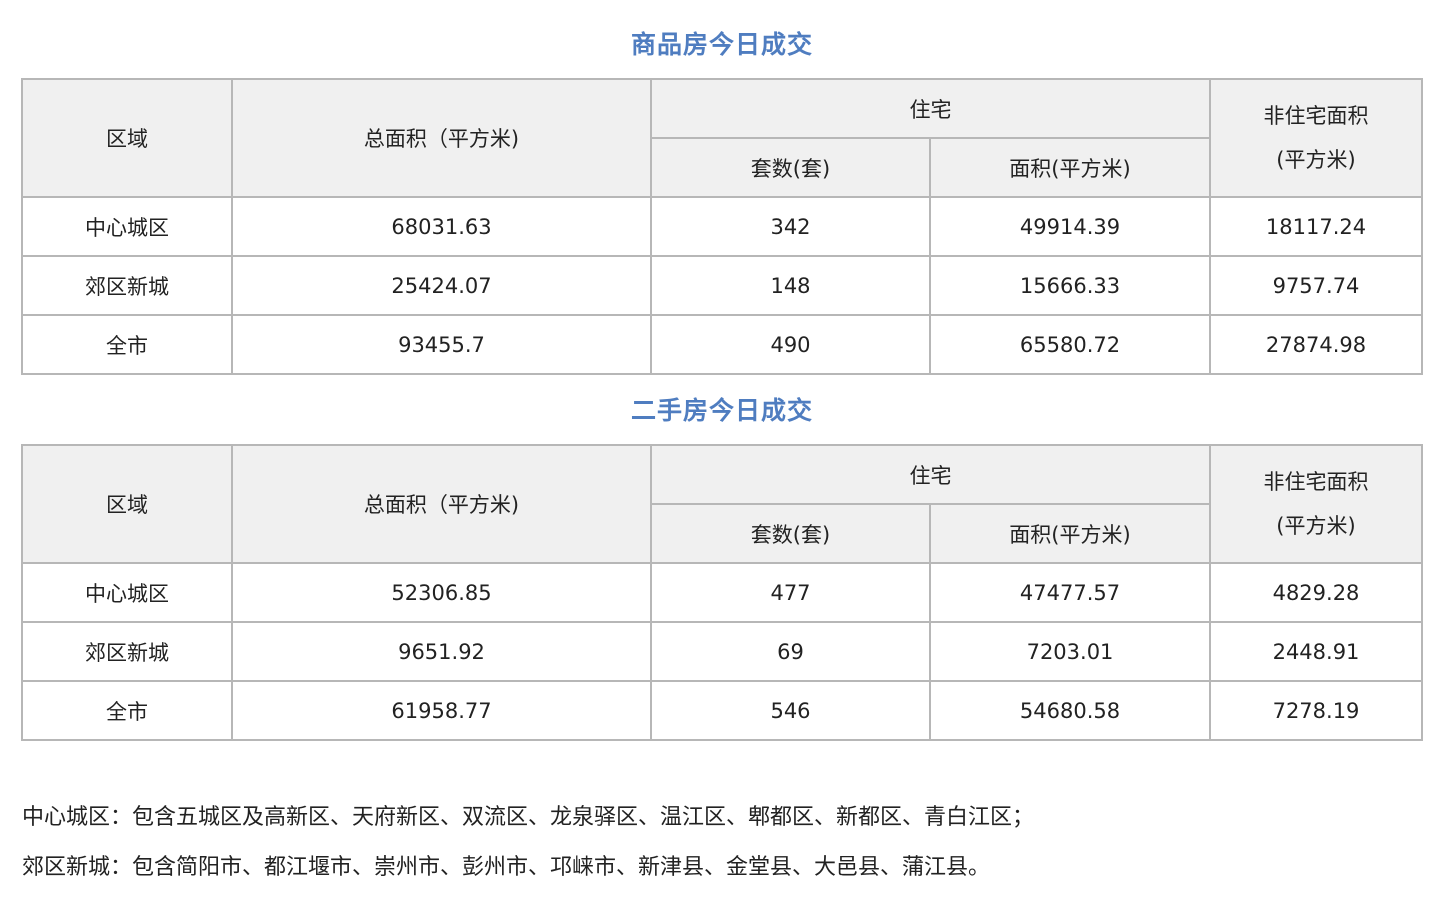 Image resolution: width=1444 pixels, height=916 pixels. Describe the element at coordinates (790, 344) in the screenshot. I see `cell-units: 490` at that location.